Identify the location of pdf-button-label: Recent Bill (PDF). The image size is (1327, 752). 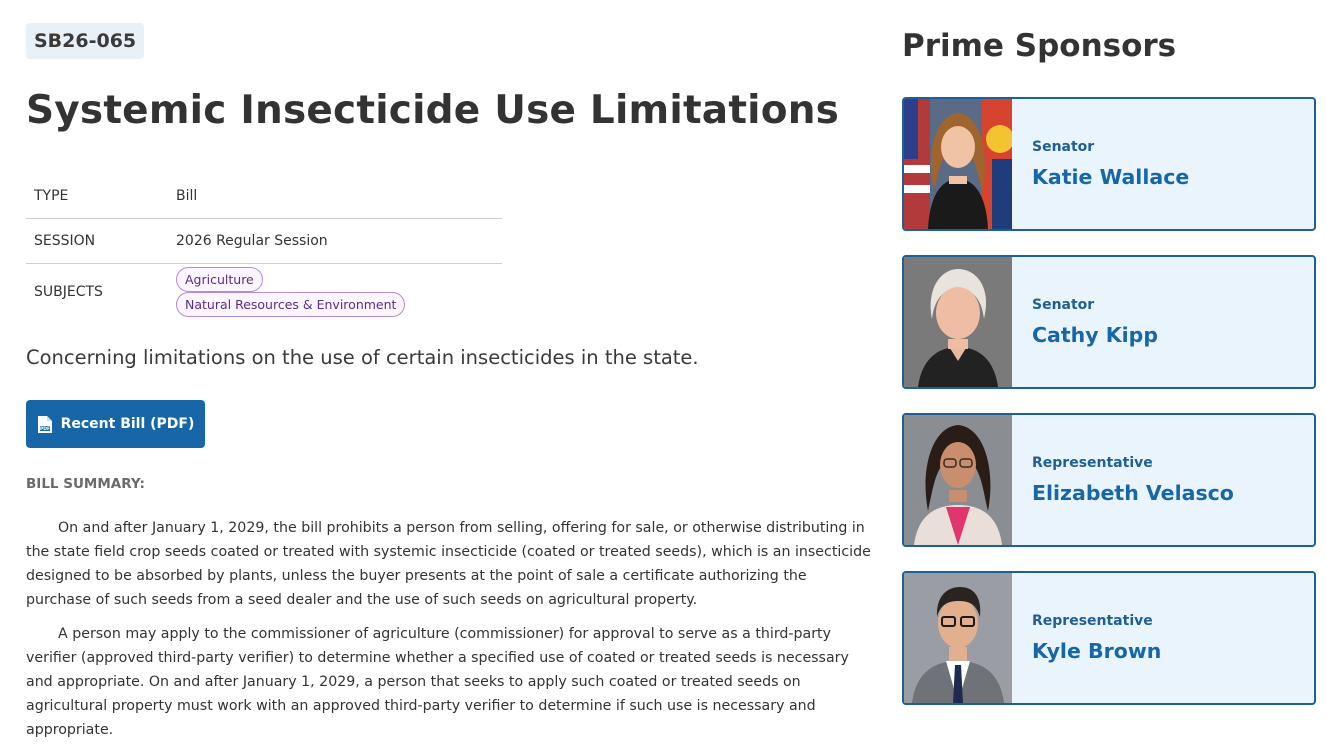
(127, 424).